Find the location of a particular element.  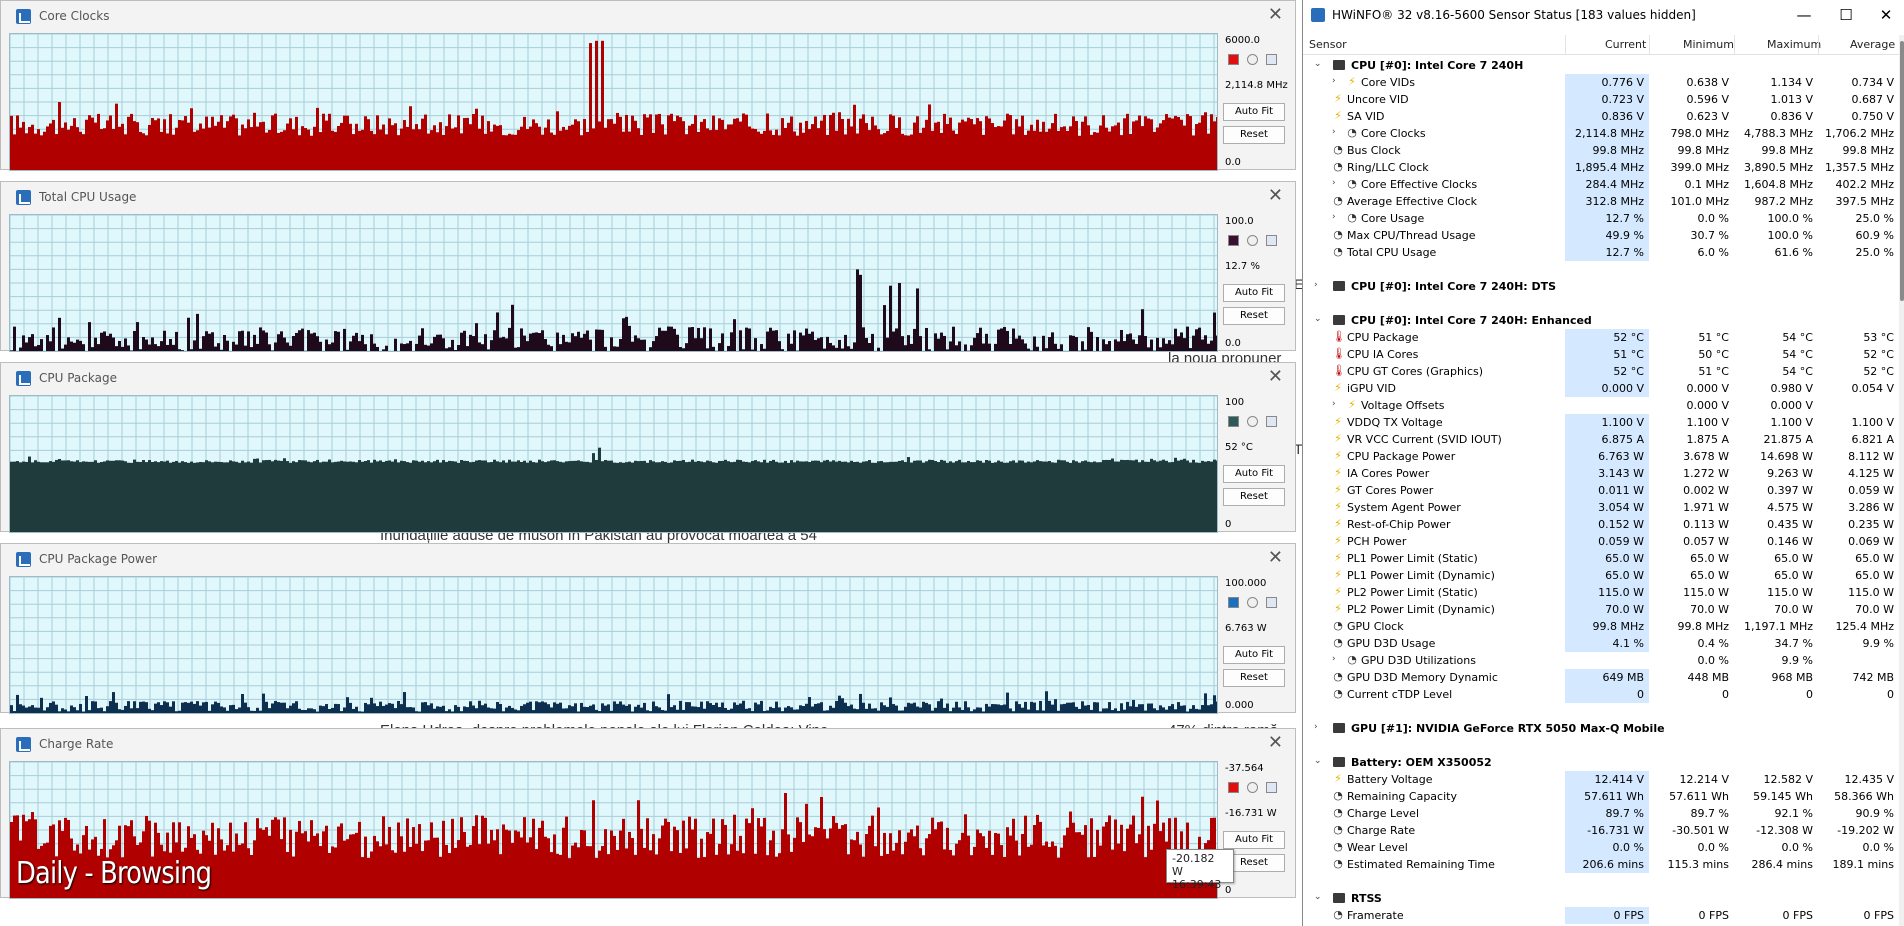

scrollbar-thumb is located at coordinates (1902, 171).